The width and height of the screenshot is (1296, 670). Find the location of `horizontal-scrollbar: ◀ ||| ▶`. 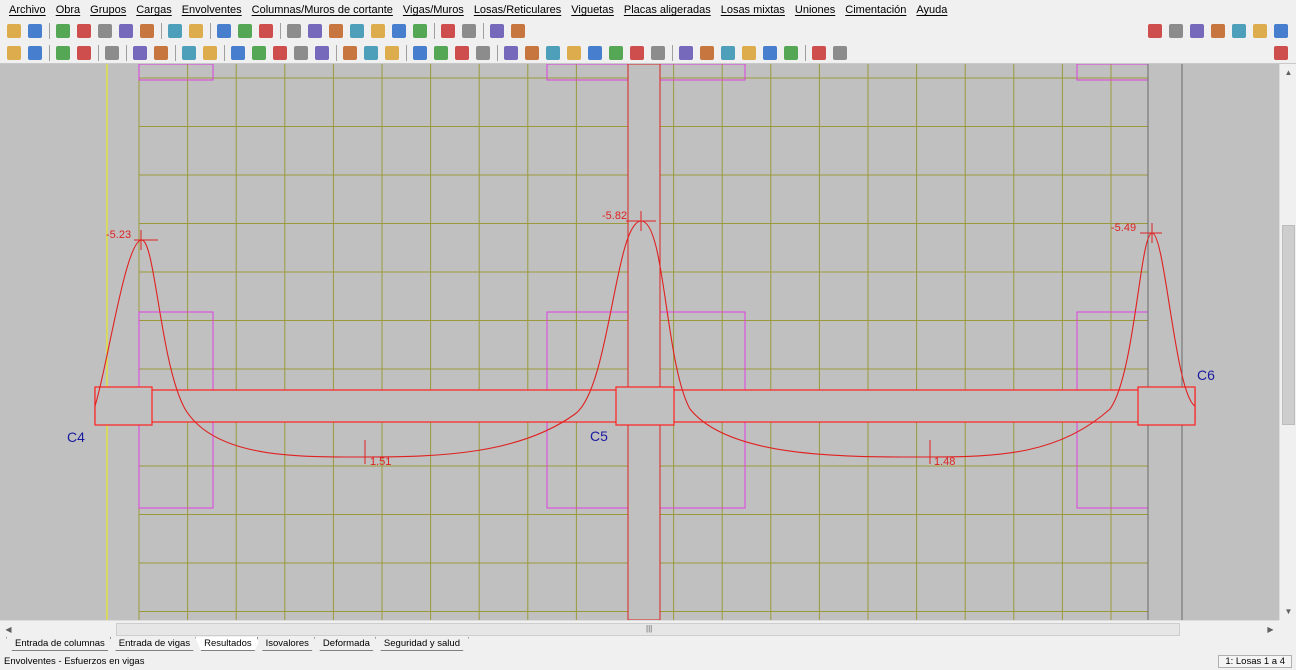

horizontal-scrollbar: ◀ ||| ▶ is located at coordinates (639, 628).